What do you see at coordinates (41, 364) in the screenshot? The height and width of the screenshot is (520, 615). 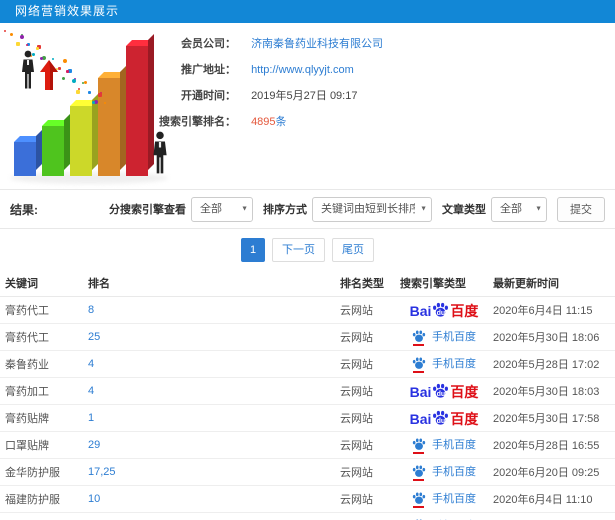 I see `keyword-cell: 秦鲁药业` at bounding box center [41, 364].